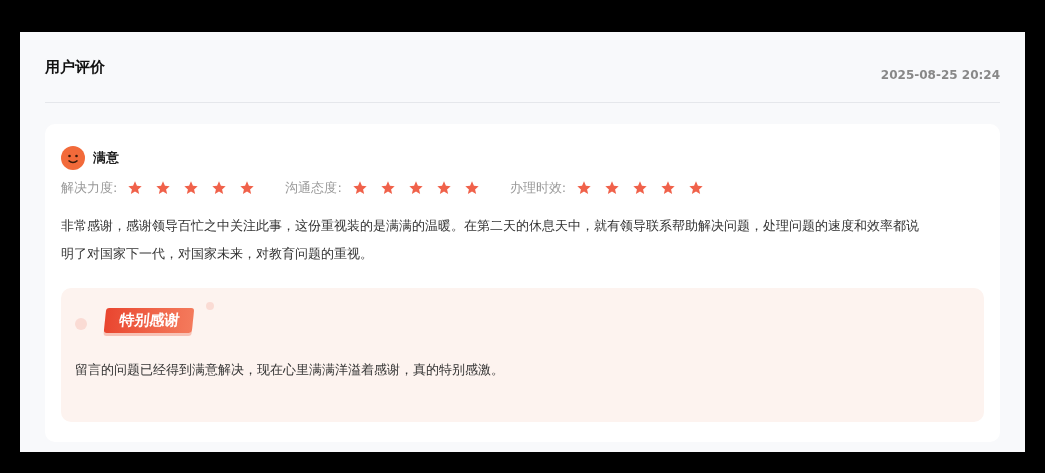 The width and height of the screenshot is (1045, 473). Describe the element at coordinates (290, 370) in the screenshot. I see `thanks-message: 留言的问题已经得到满意解决，现在心里满满洋溢着感谢，真的特别感激。` at that location.